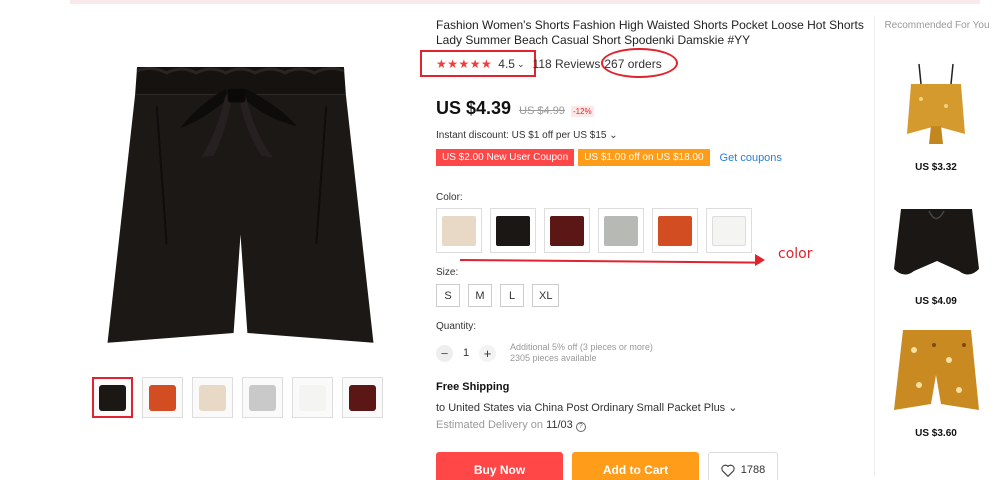 The height and width of the screenshot is (480, 1000). I want to click on color-options, so click(594, 230).